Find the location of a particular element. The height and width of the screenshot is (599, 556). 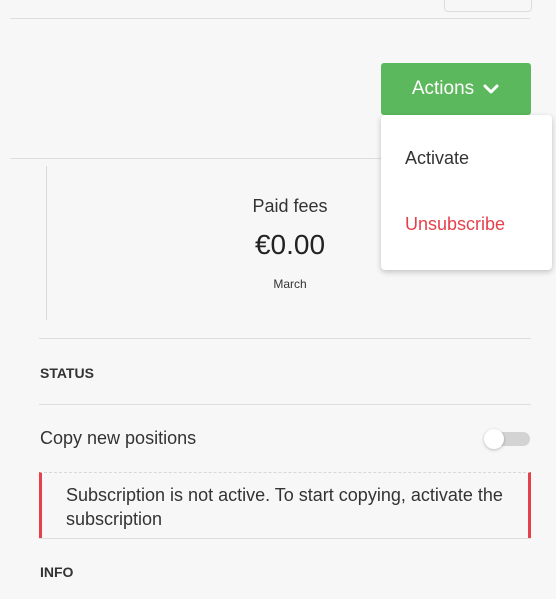

actions-button-label: Actions is located at coordinates (443, 88).